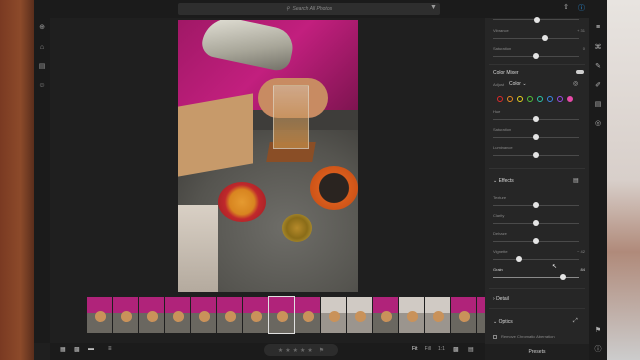 Image resolution: width=640 pixels, height=360 pixels. I want to click on hue-slider-knob, so click(536, 119).